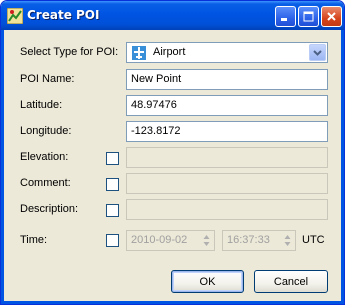 Image resolution: width=345 pixels, height=305 pixels. Describe the element at coordinates (41, 105) in the screenshot. I see `latitude-label: Latitude:` at that location.